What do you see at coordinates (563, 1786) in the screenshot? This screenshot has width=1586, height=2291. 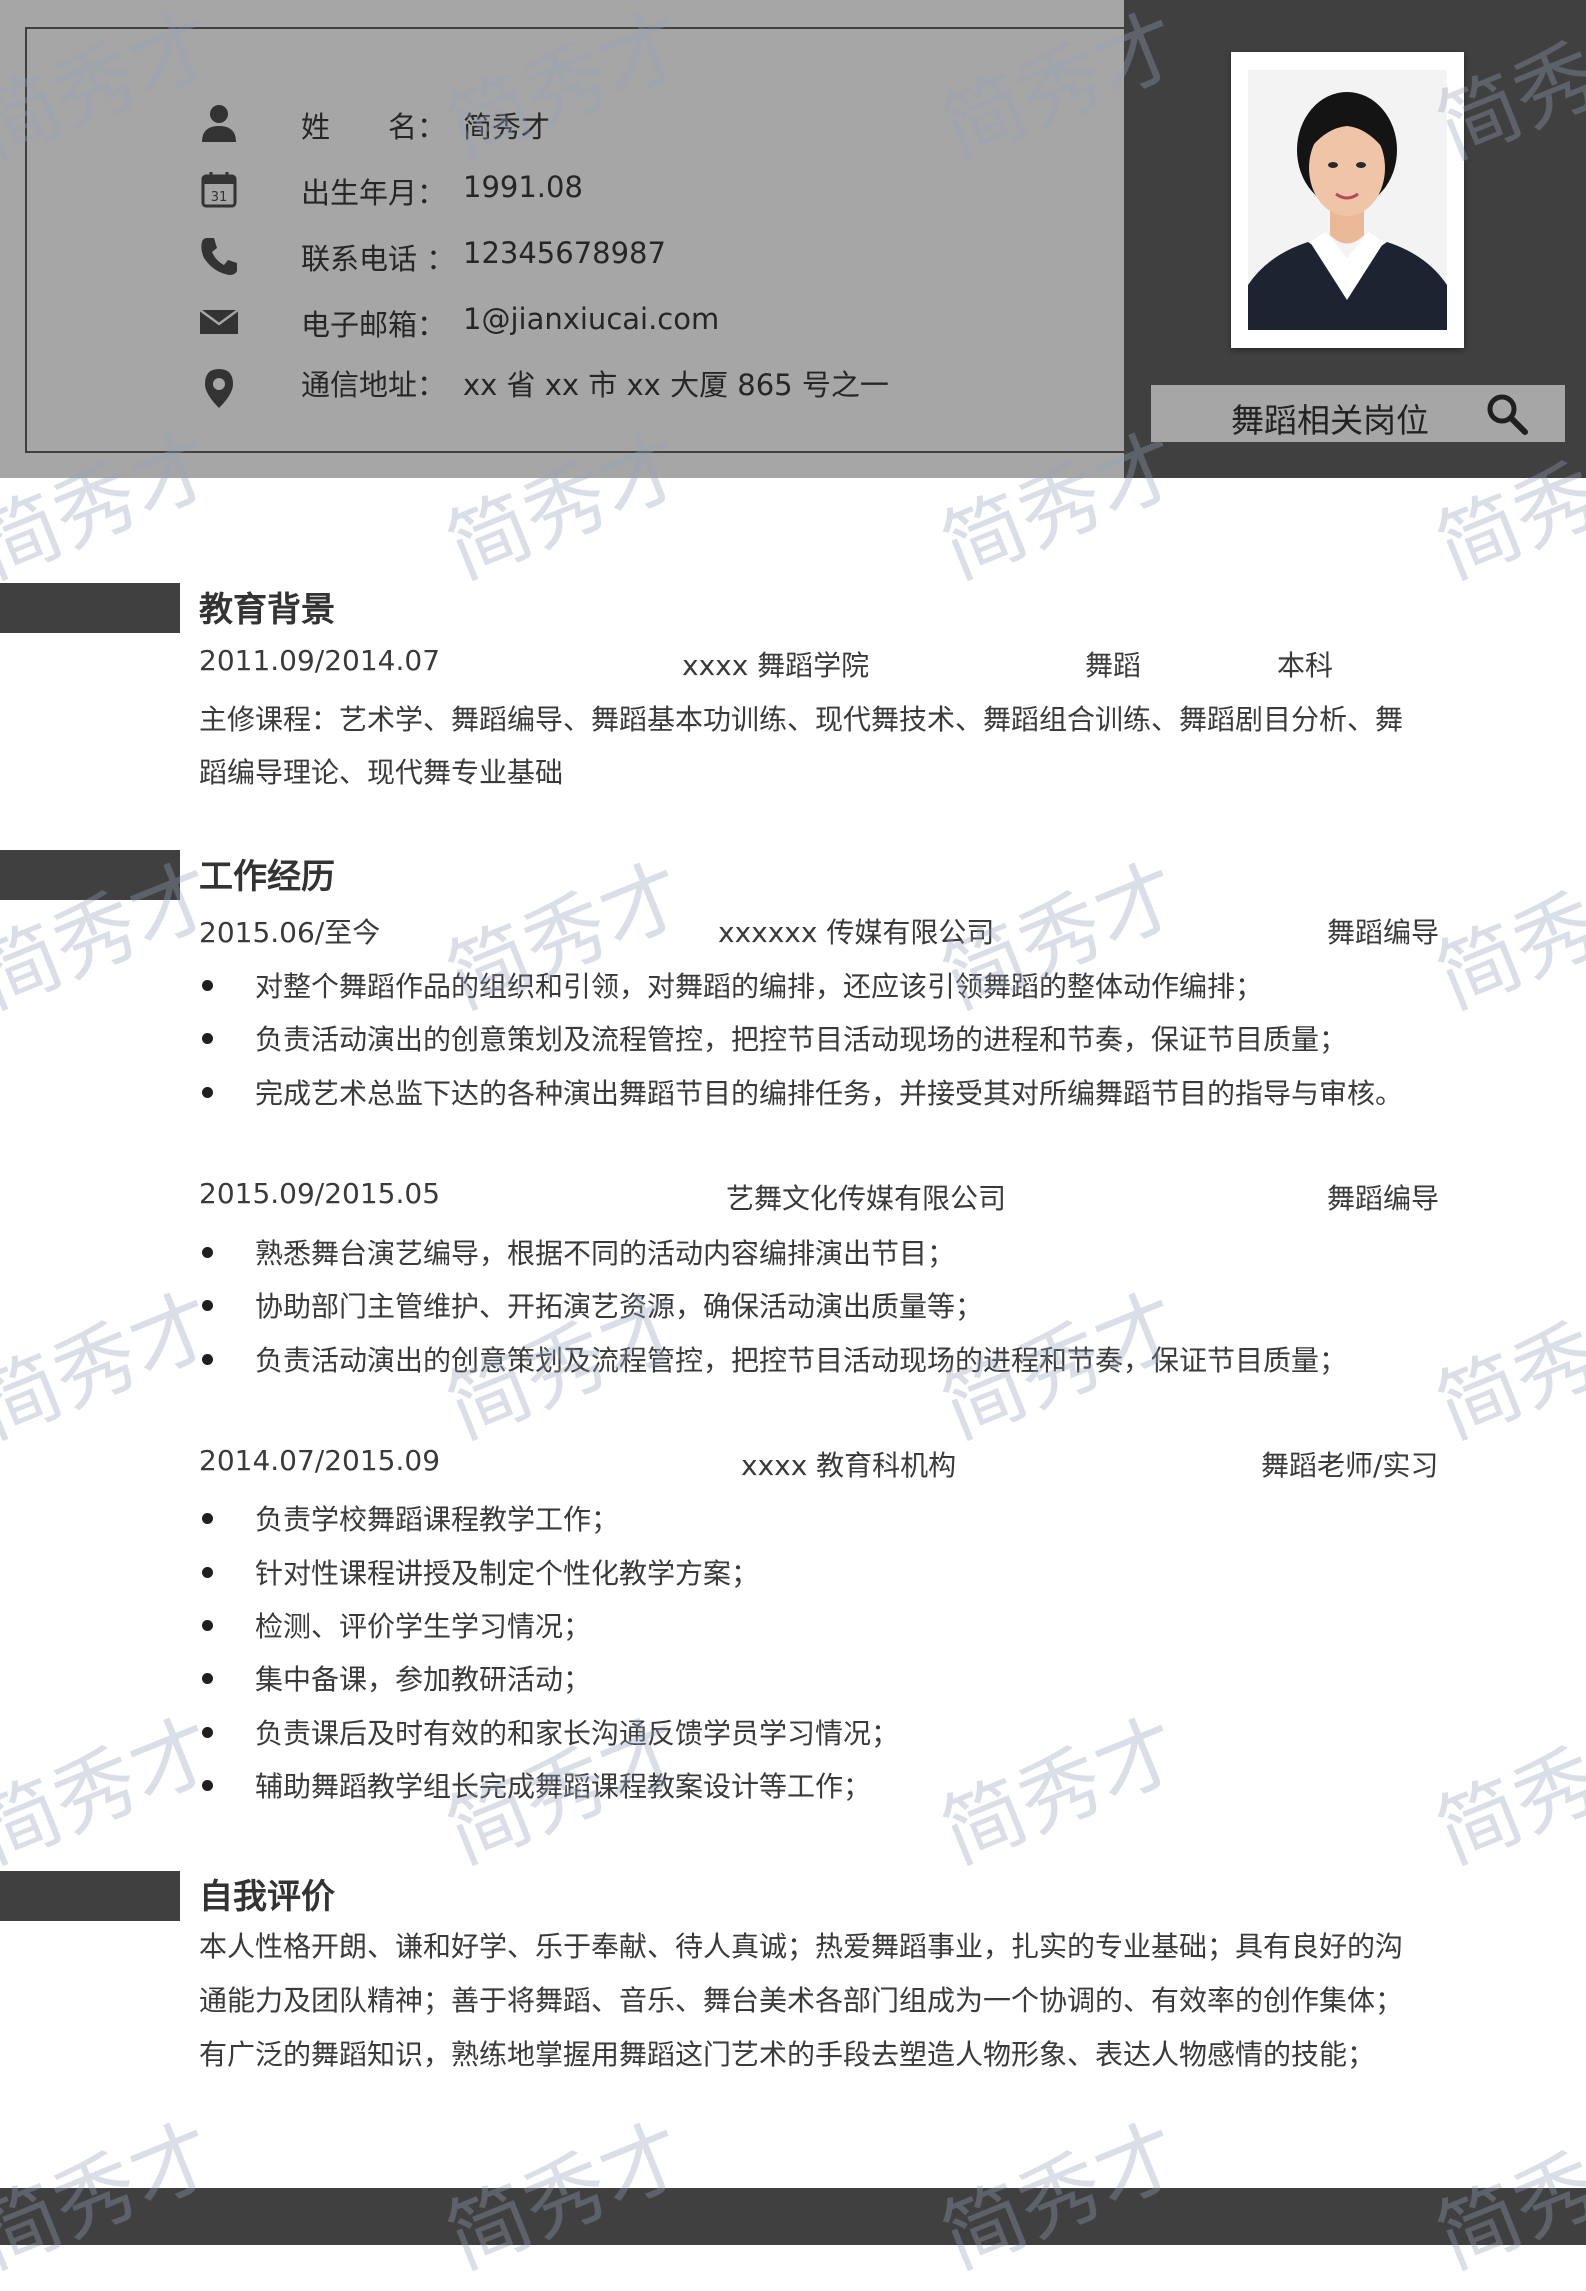 I see `duty-text: 辅助舞蹈教学组长完成舞蹈课程教案设计等工作；` at bounding box center [563, 1786].